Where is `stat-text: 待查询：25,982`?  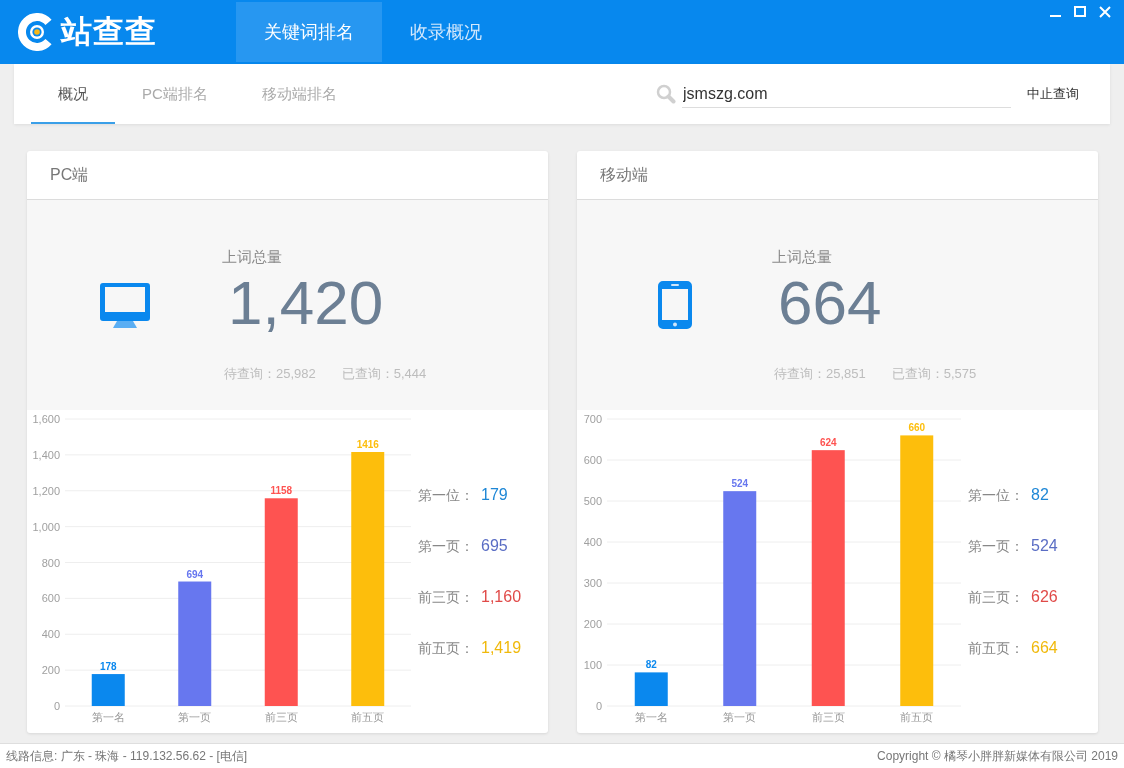 stat-text: 待查询：25,982 is located at coordinates (270, 374).